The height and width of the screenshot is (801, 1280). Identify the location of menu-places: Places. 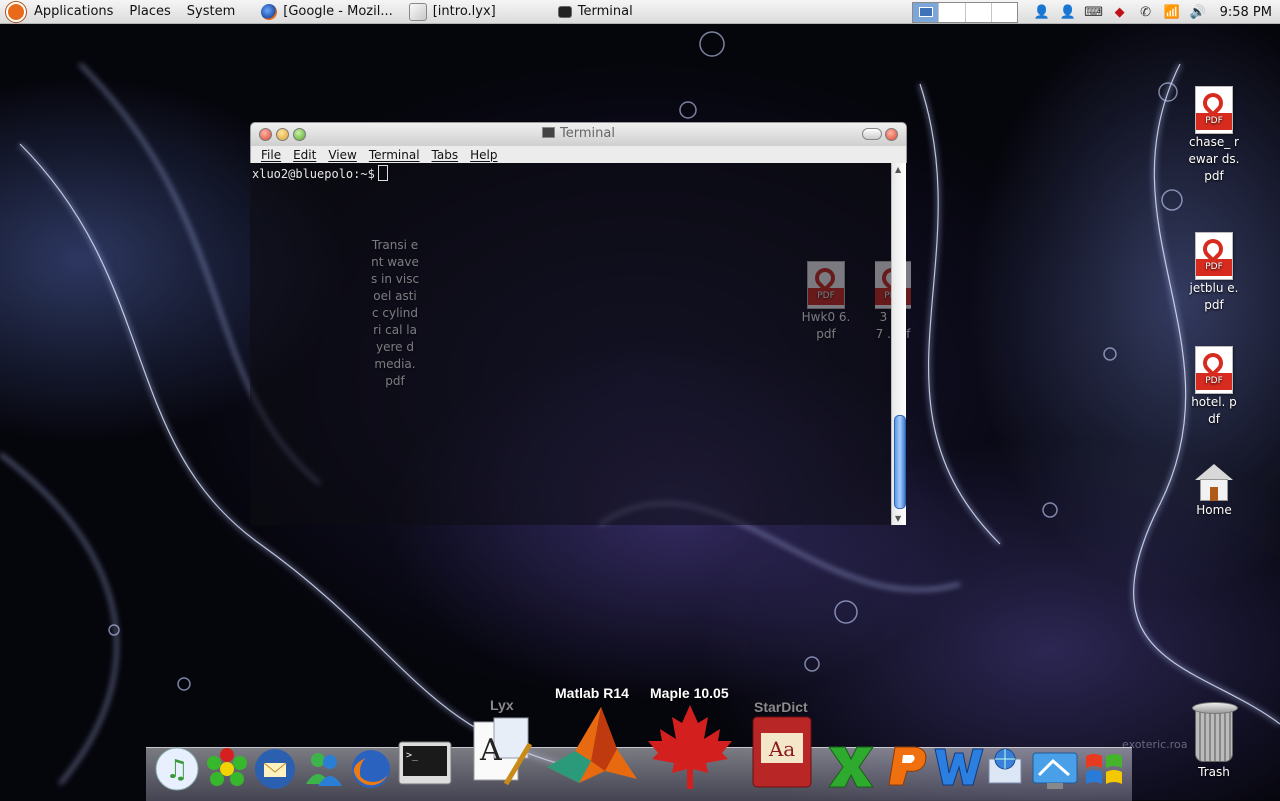
(149, 12).